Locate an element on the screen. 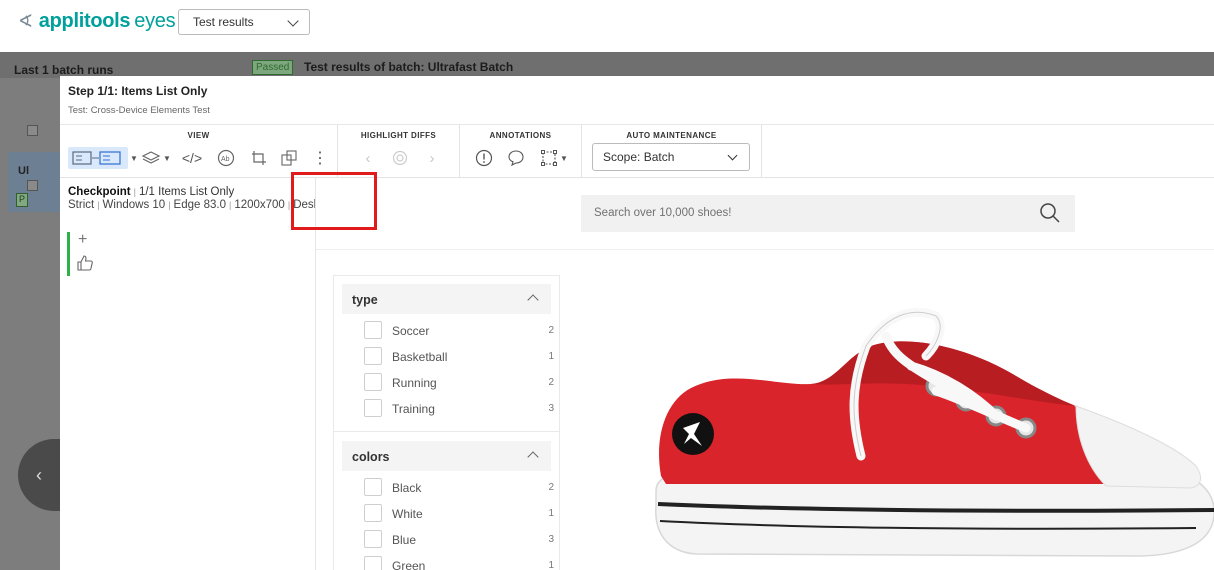  top-bar: ∢ applitools eyes Test results is located at coordinates (607, 22).